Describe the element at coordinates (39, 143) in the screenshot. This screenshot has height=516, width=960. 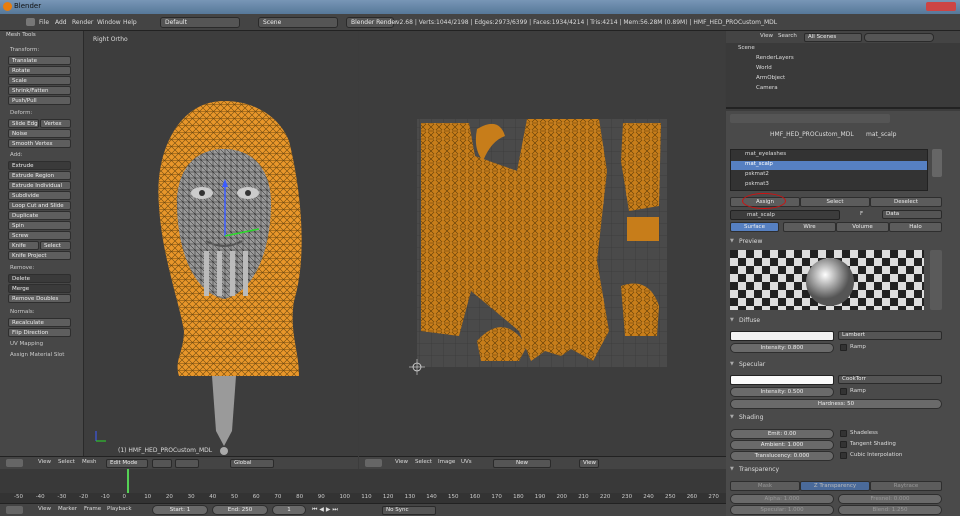
I see `smooth-vertex-button: Smooth Vertex` at that location.